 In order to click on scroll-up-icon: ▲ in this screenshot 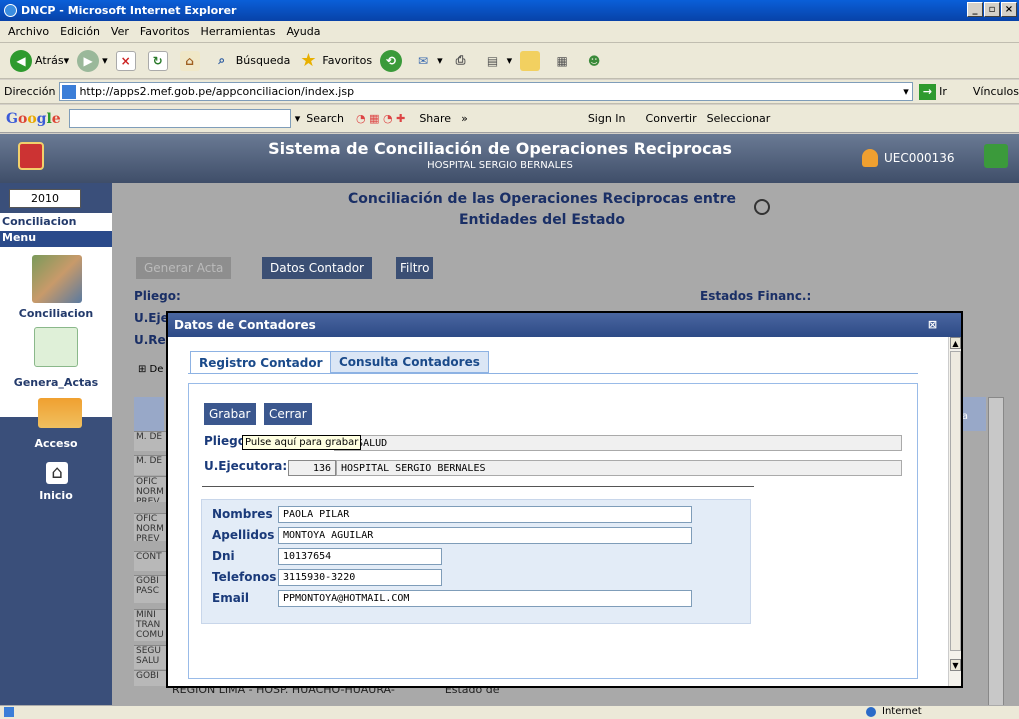, I will do `click(955, 343)`.